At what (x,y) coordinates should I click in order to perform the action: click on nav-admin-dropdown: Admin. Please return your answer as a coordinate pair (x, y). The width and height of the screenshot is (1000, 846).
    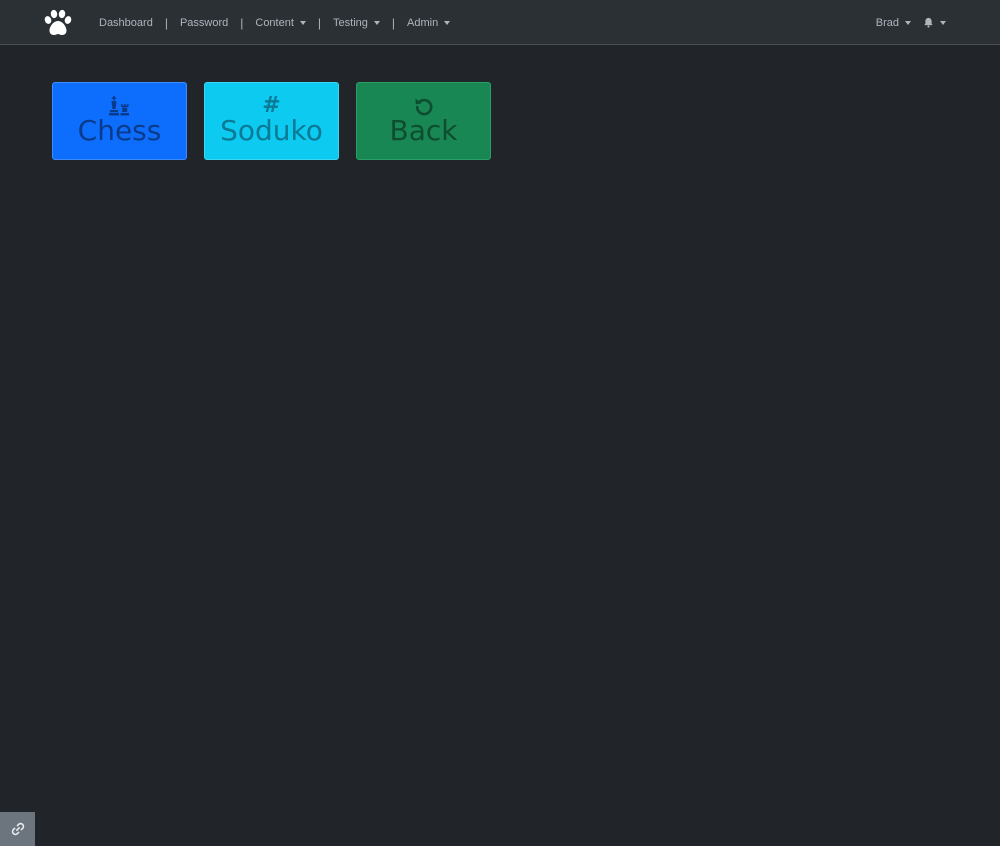
    Looking at the image, I should click on (428, 23).